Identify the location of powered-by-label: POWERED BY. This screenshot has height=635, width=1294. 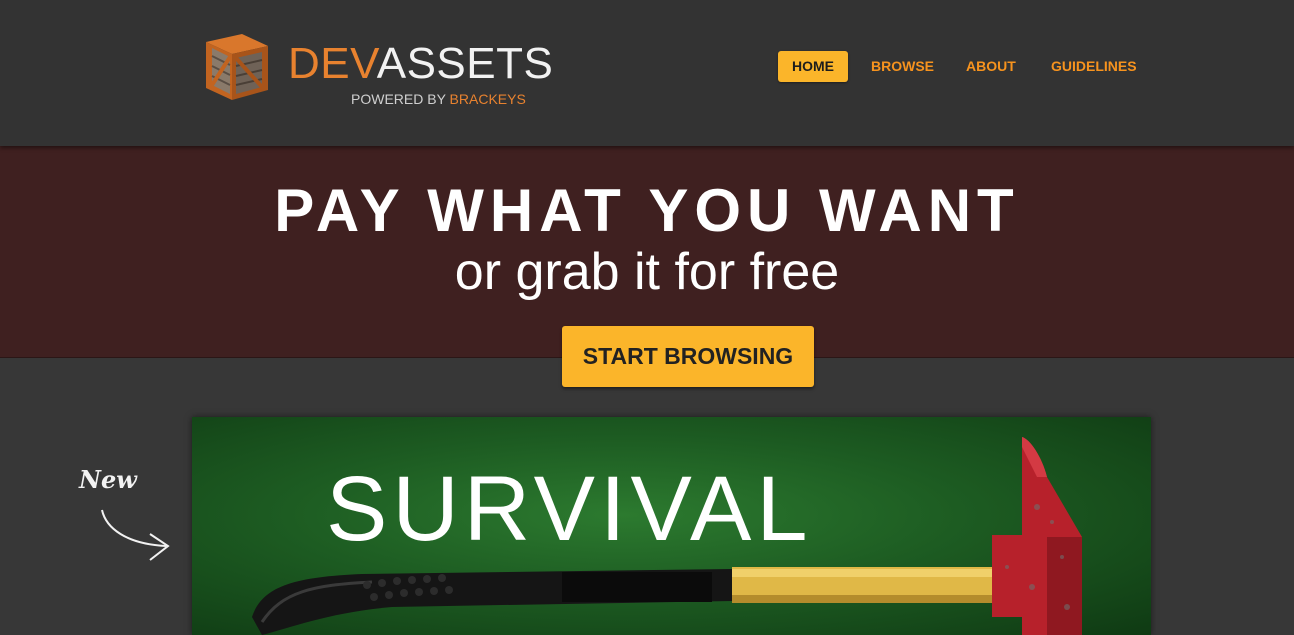
(398, 99).